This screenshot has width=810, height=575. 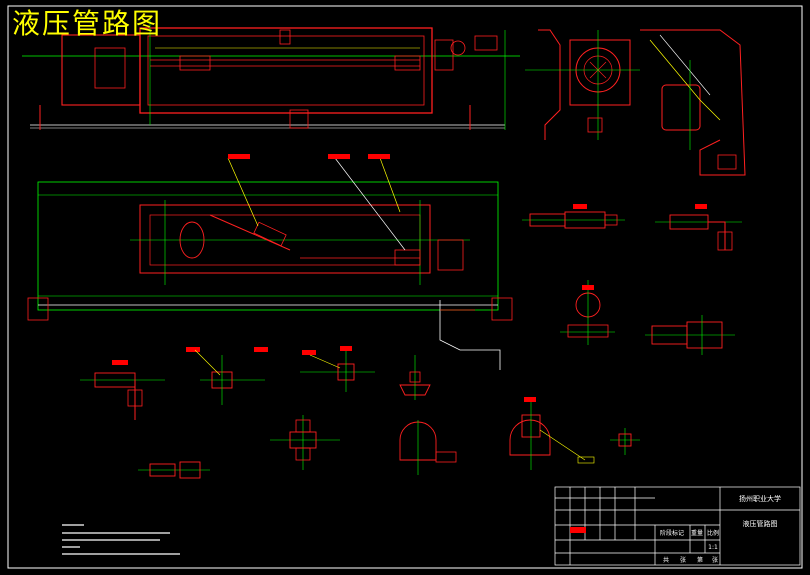 What do you see at coordinates (632, 279) in the screenshot?
I see `fitting-details-right` at bounding box center [632, 279].